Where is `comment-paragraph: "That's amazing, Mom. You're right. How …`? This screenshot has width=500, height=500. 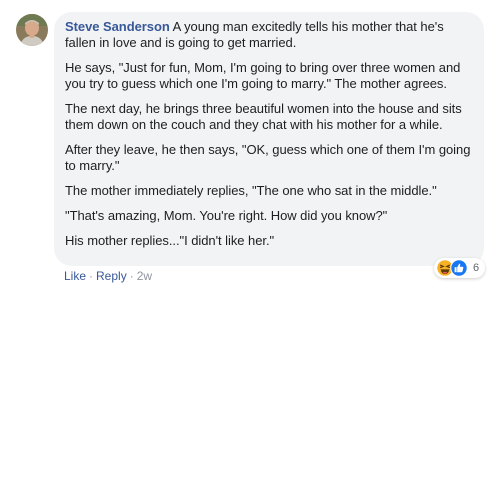
comment-paragraph: "That's amazing, Mom. You're right. How … is located at coordinates (226, 215).